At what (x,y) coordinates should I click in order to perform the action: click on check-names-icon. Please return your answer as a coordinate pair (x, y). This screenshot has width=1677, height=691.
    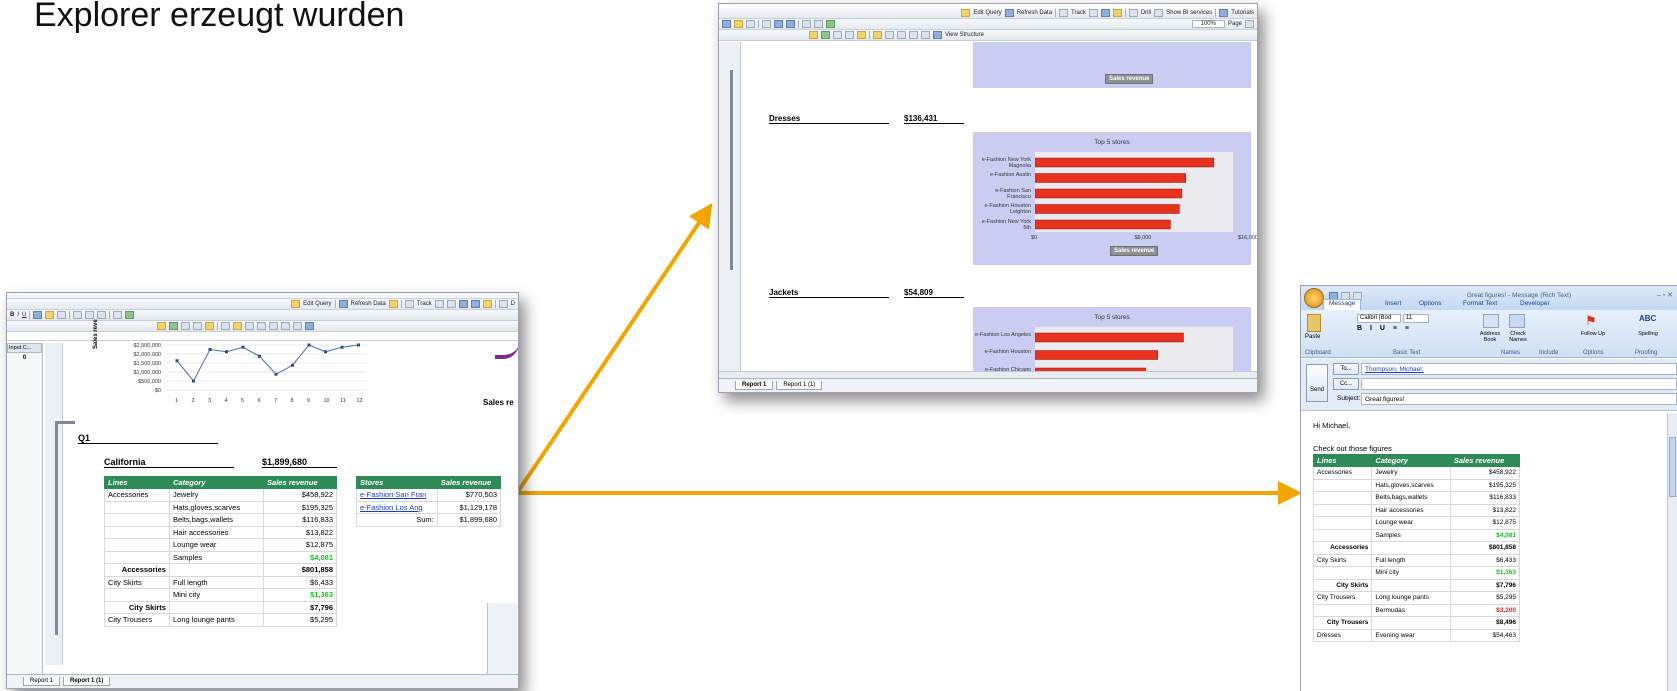
    Looking at the image, I should click on (1517, 321).